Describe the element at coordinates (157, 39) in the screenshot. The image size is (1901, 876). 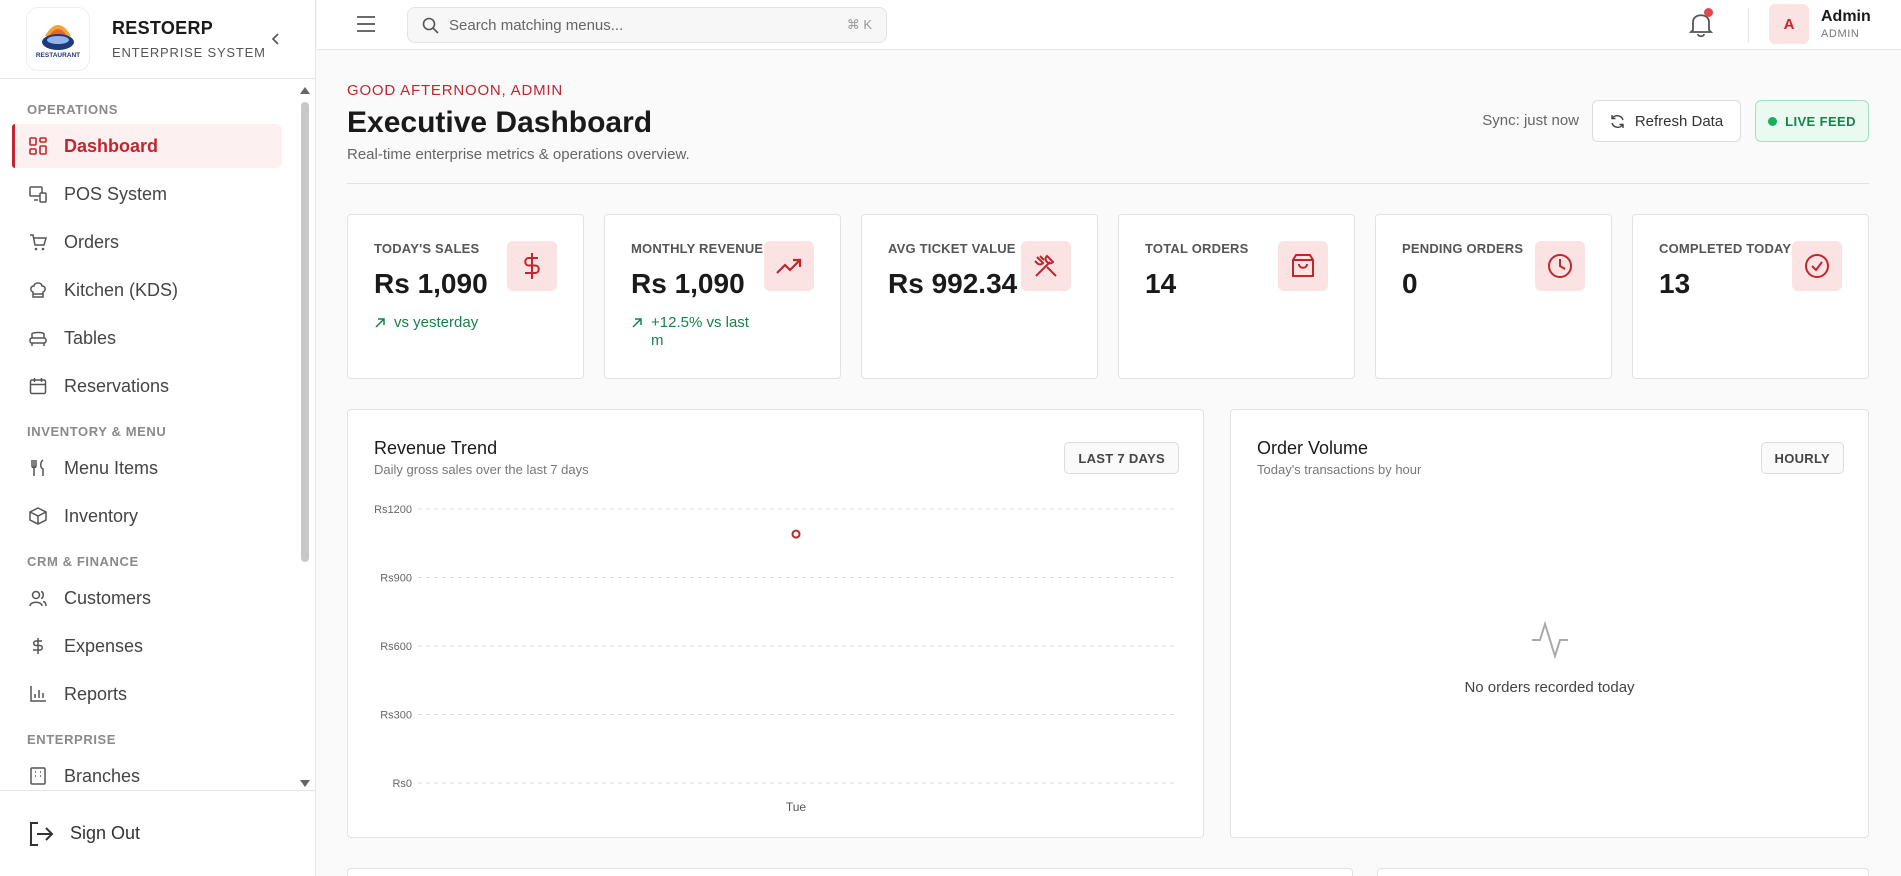
I see `brand-header: RESTAURANT RESTOERP ENTERPRISE SYSTEM` at that location.